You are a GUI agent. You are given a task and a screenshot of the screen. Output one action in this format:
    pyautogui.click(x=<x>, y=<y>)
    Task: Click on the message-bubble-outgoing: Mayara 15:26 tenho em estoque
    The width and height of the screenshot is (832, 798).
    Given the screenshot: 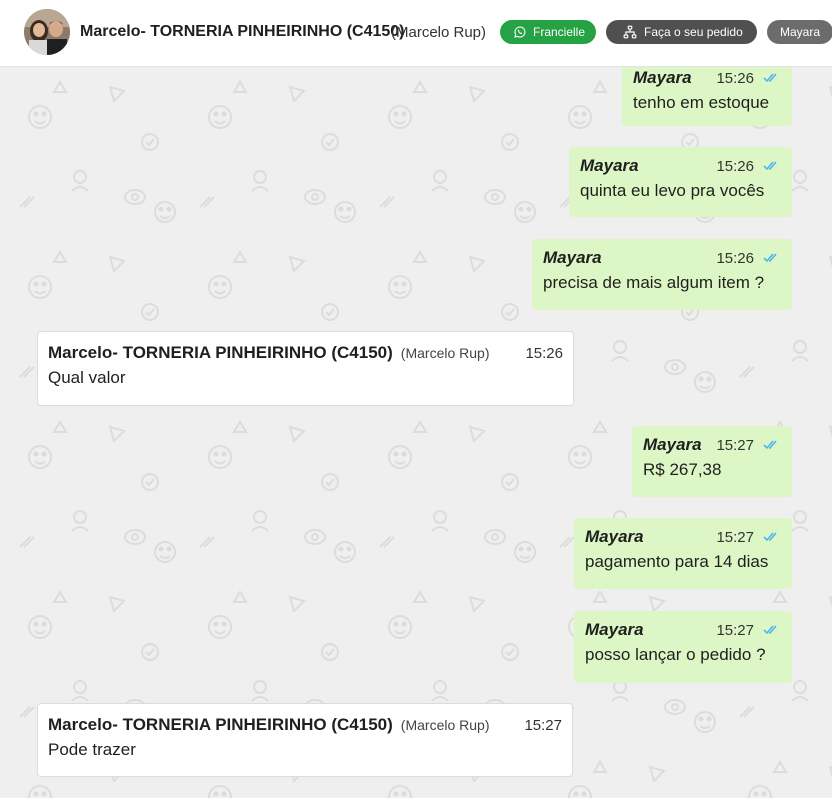 What is the action you would take?
    pyautogui.click(x=707, y=92)
    